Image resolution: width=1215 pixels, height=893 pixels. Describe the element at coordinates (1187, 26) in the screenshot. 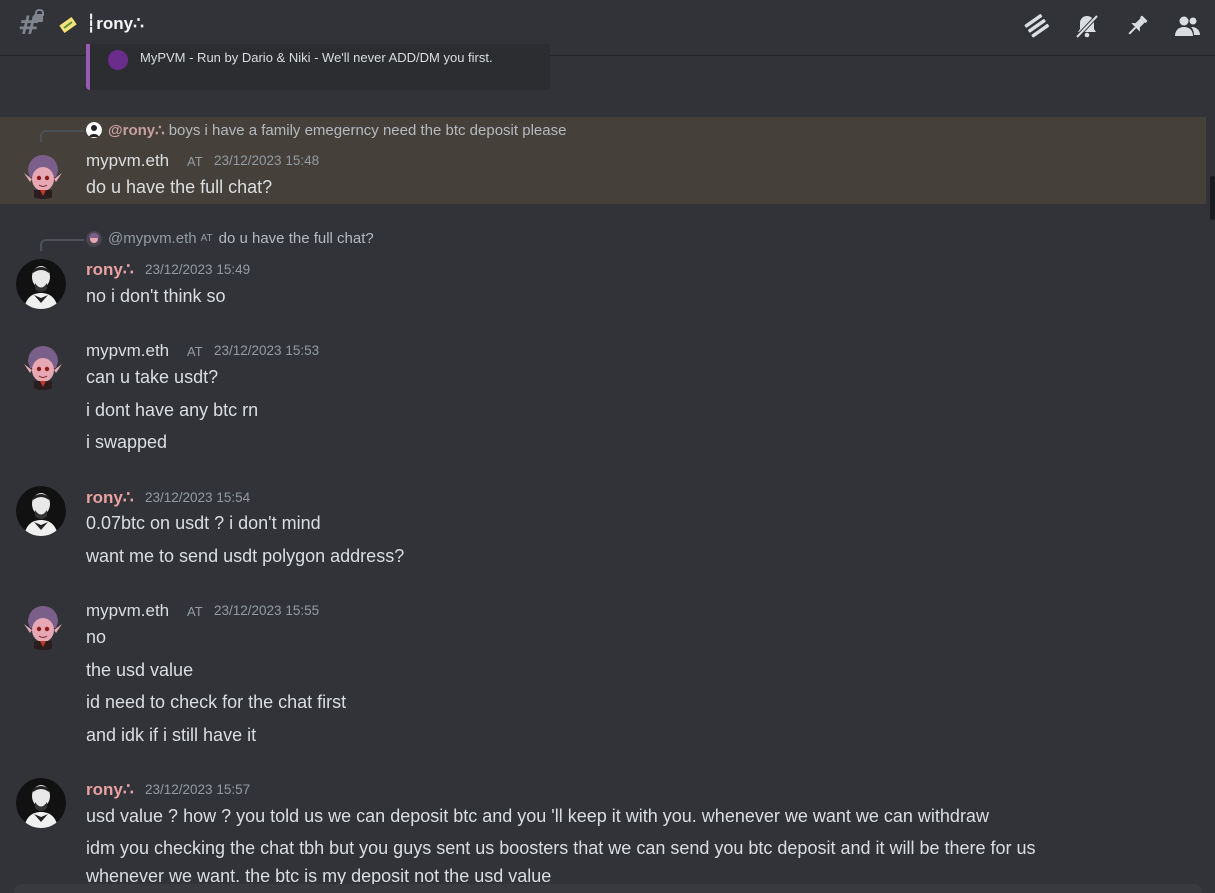

I see `members-icon` at that location.